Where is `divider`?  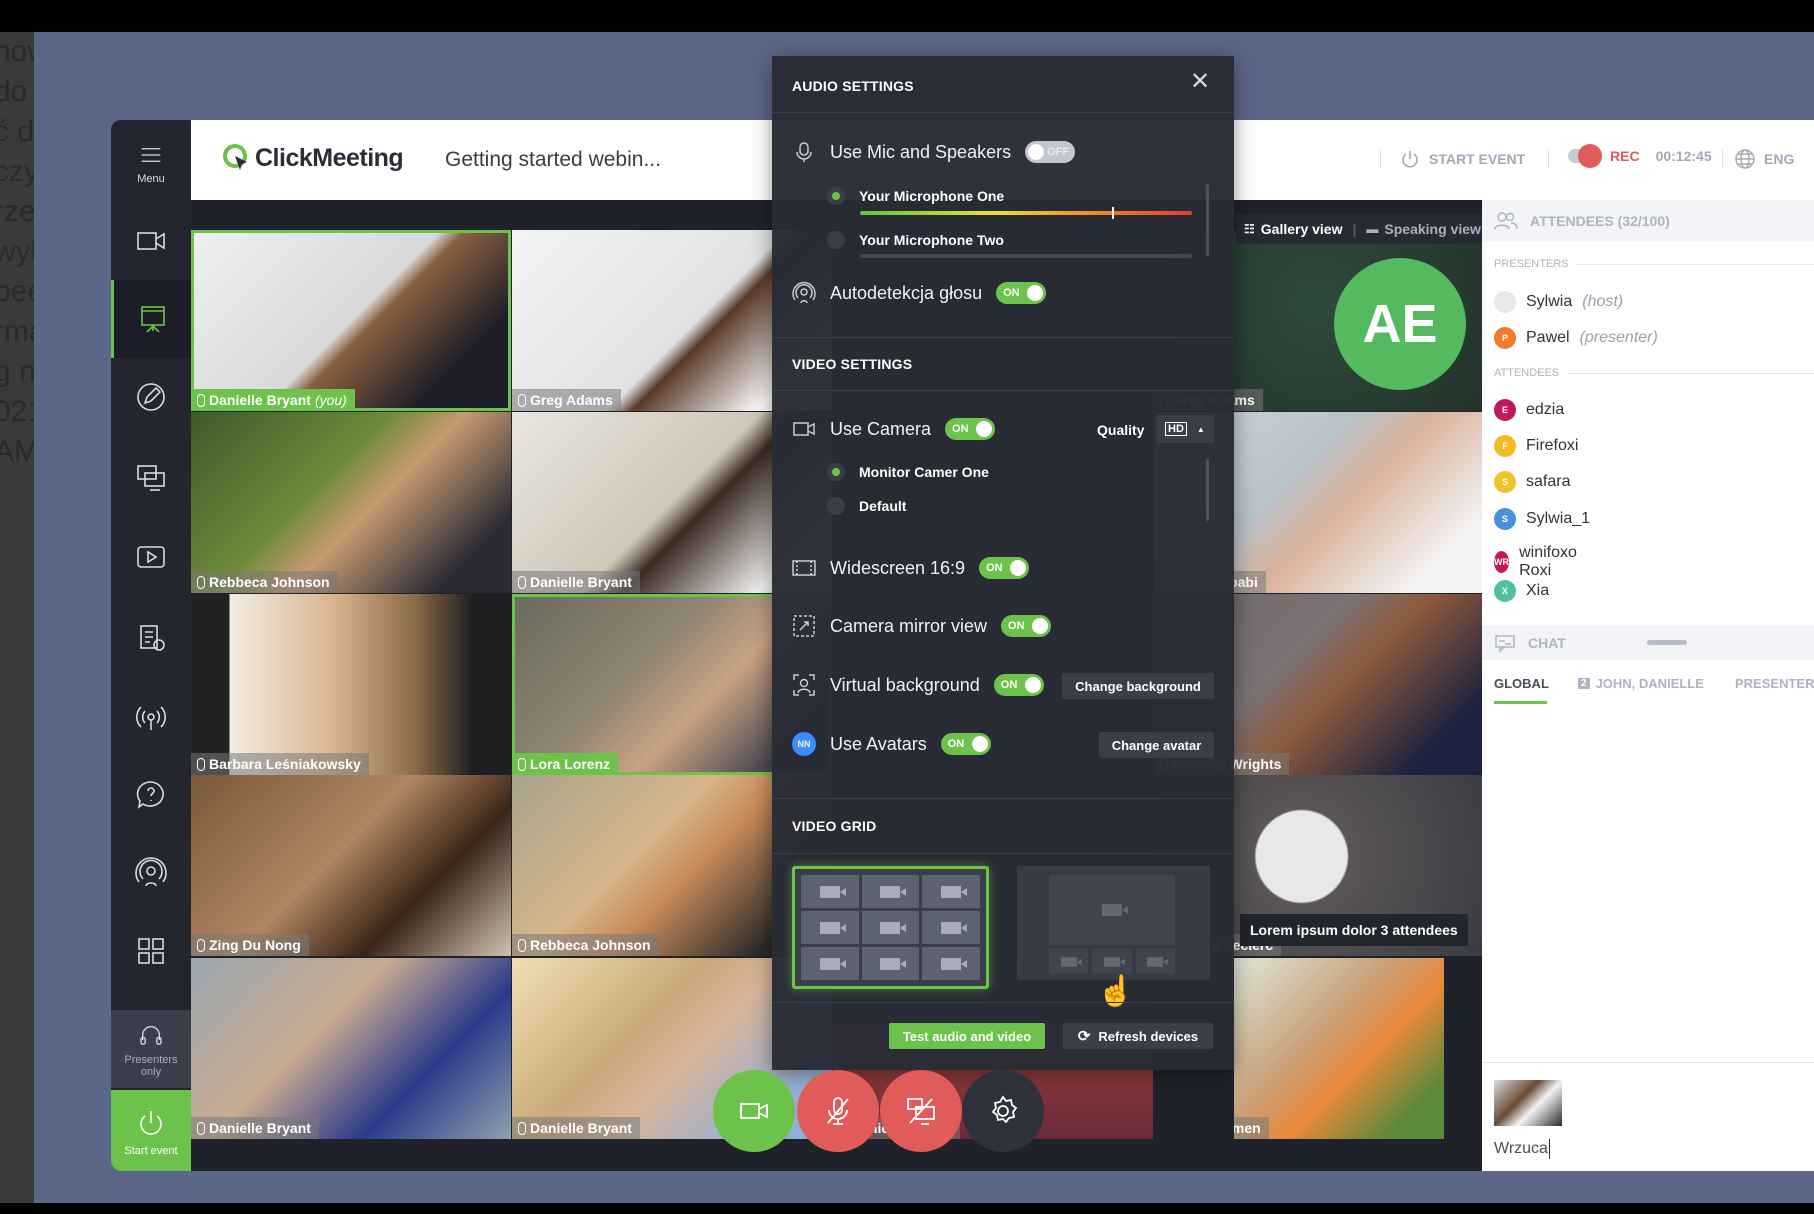
divider is located at coordinates (1003, 798).